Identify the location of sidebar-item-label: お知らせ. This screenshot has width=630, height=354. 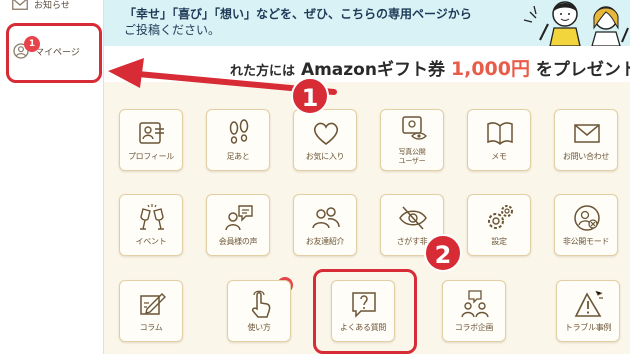
(52, 5).